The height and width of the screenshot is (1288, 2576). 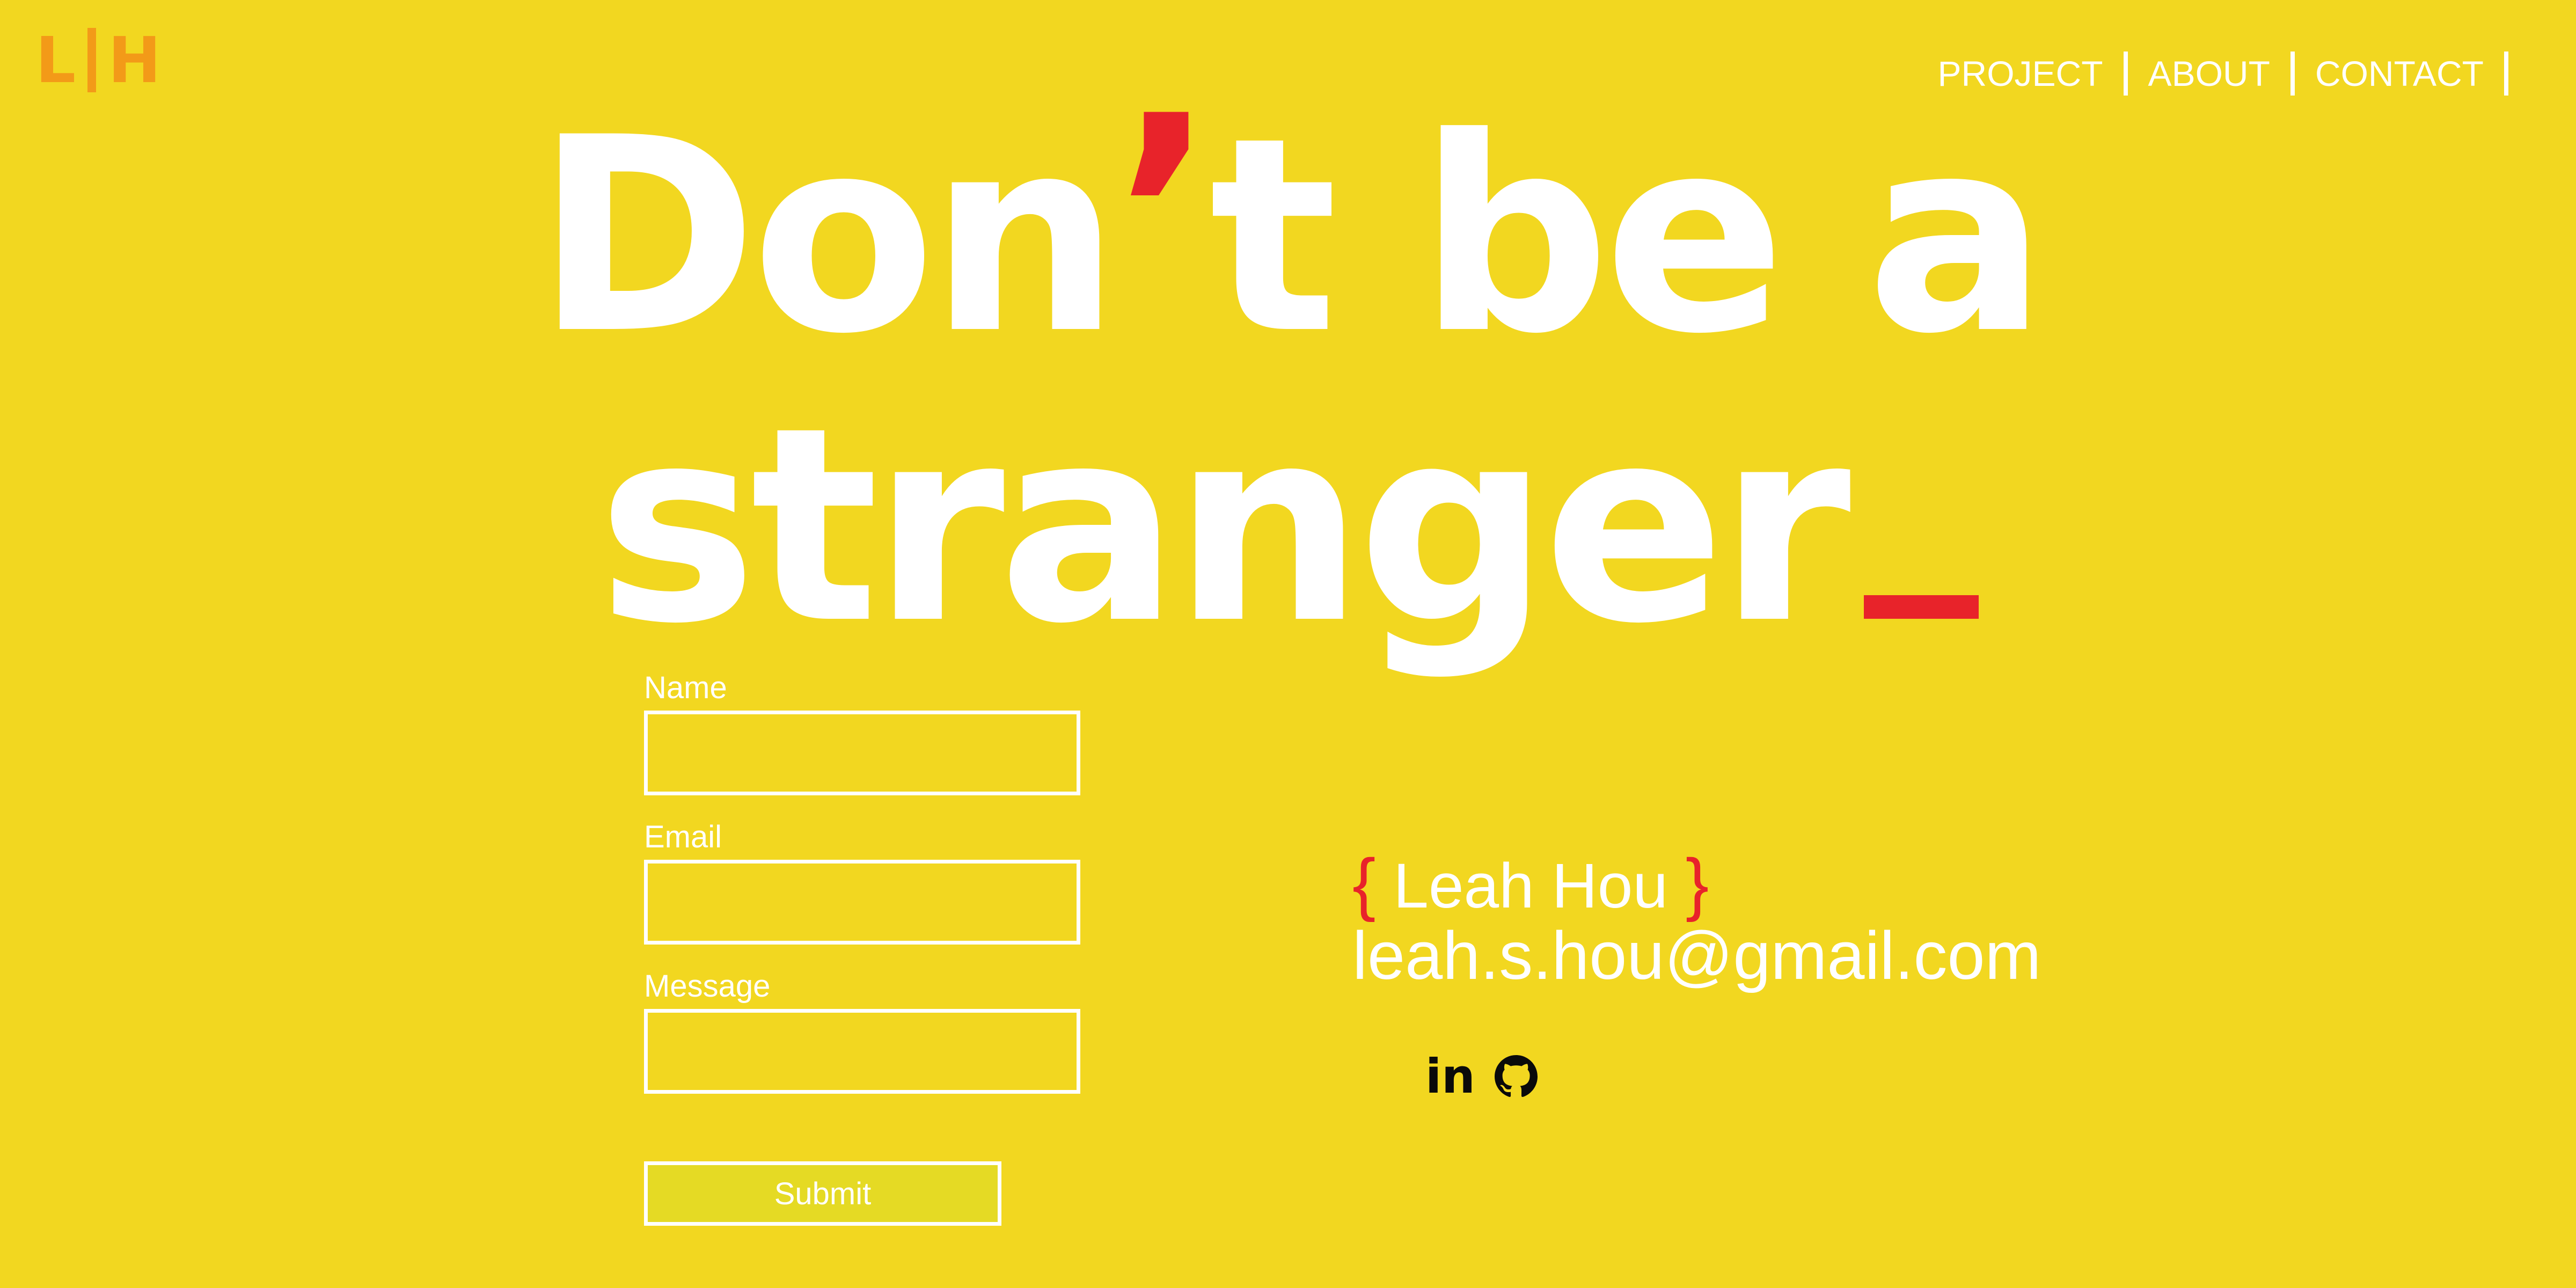 I want to click on logo-divider, so click(x=92, y=60).